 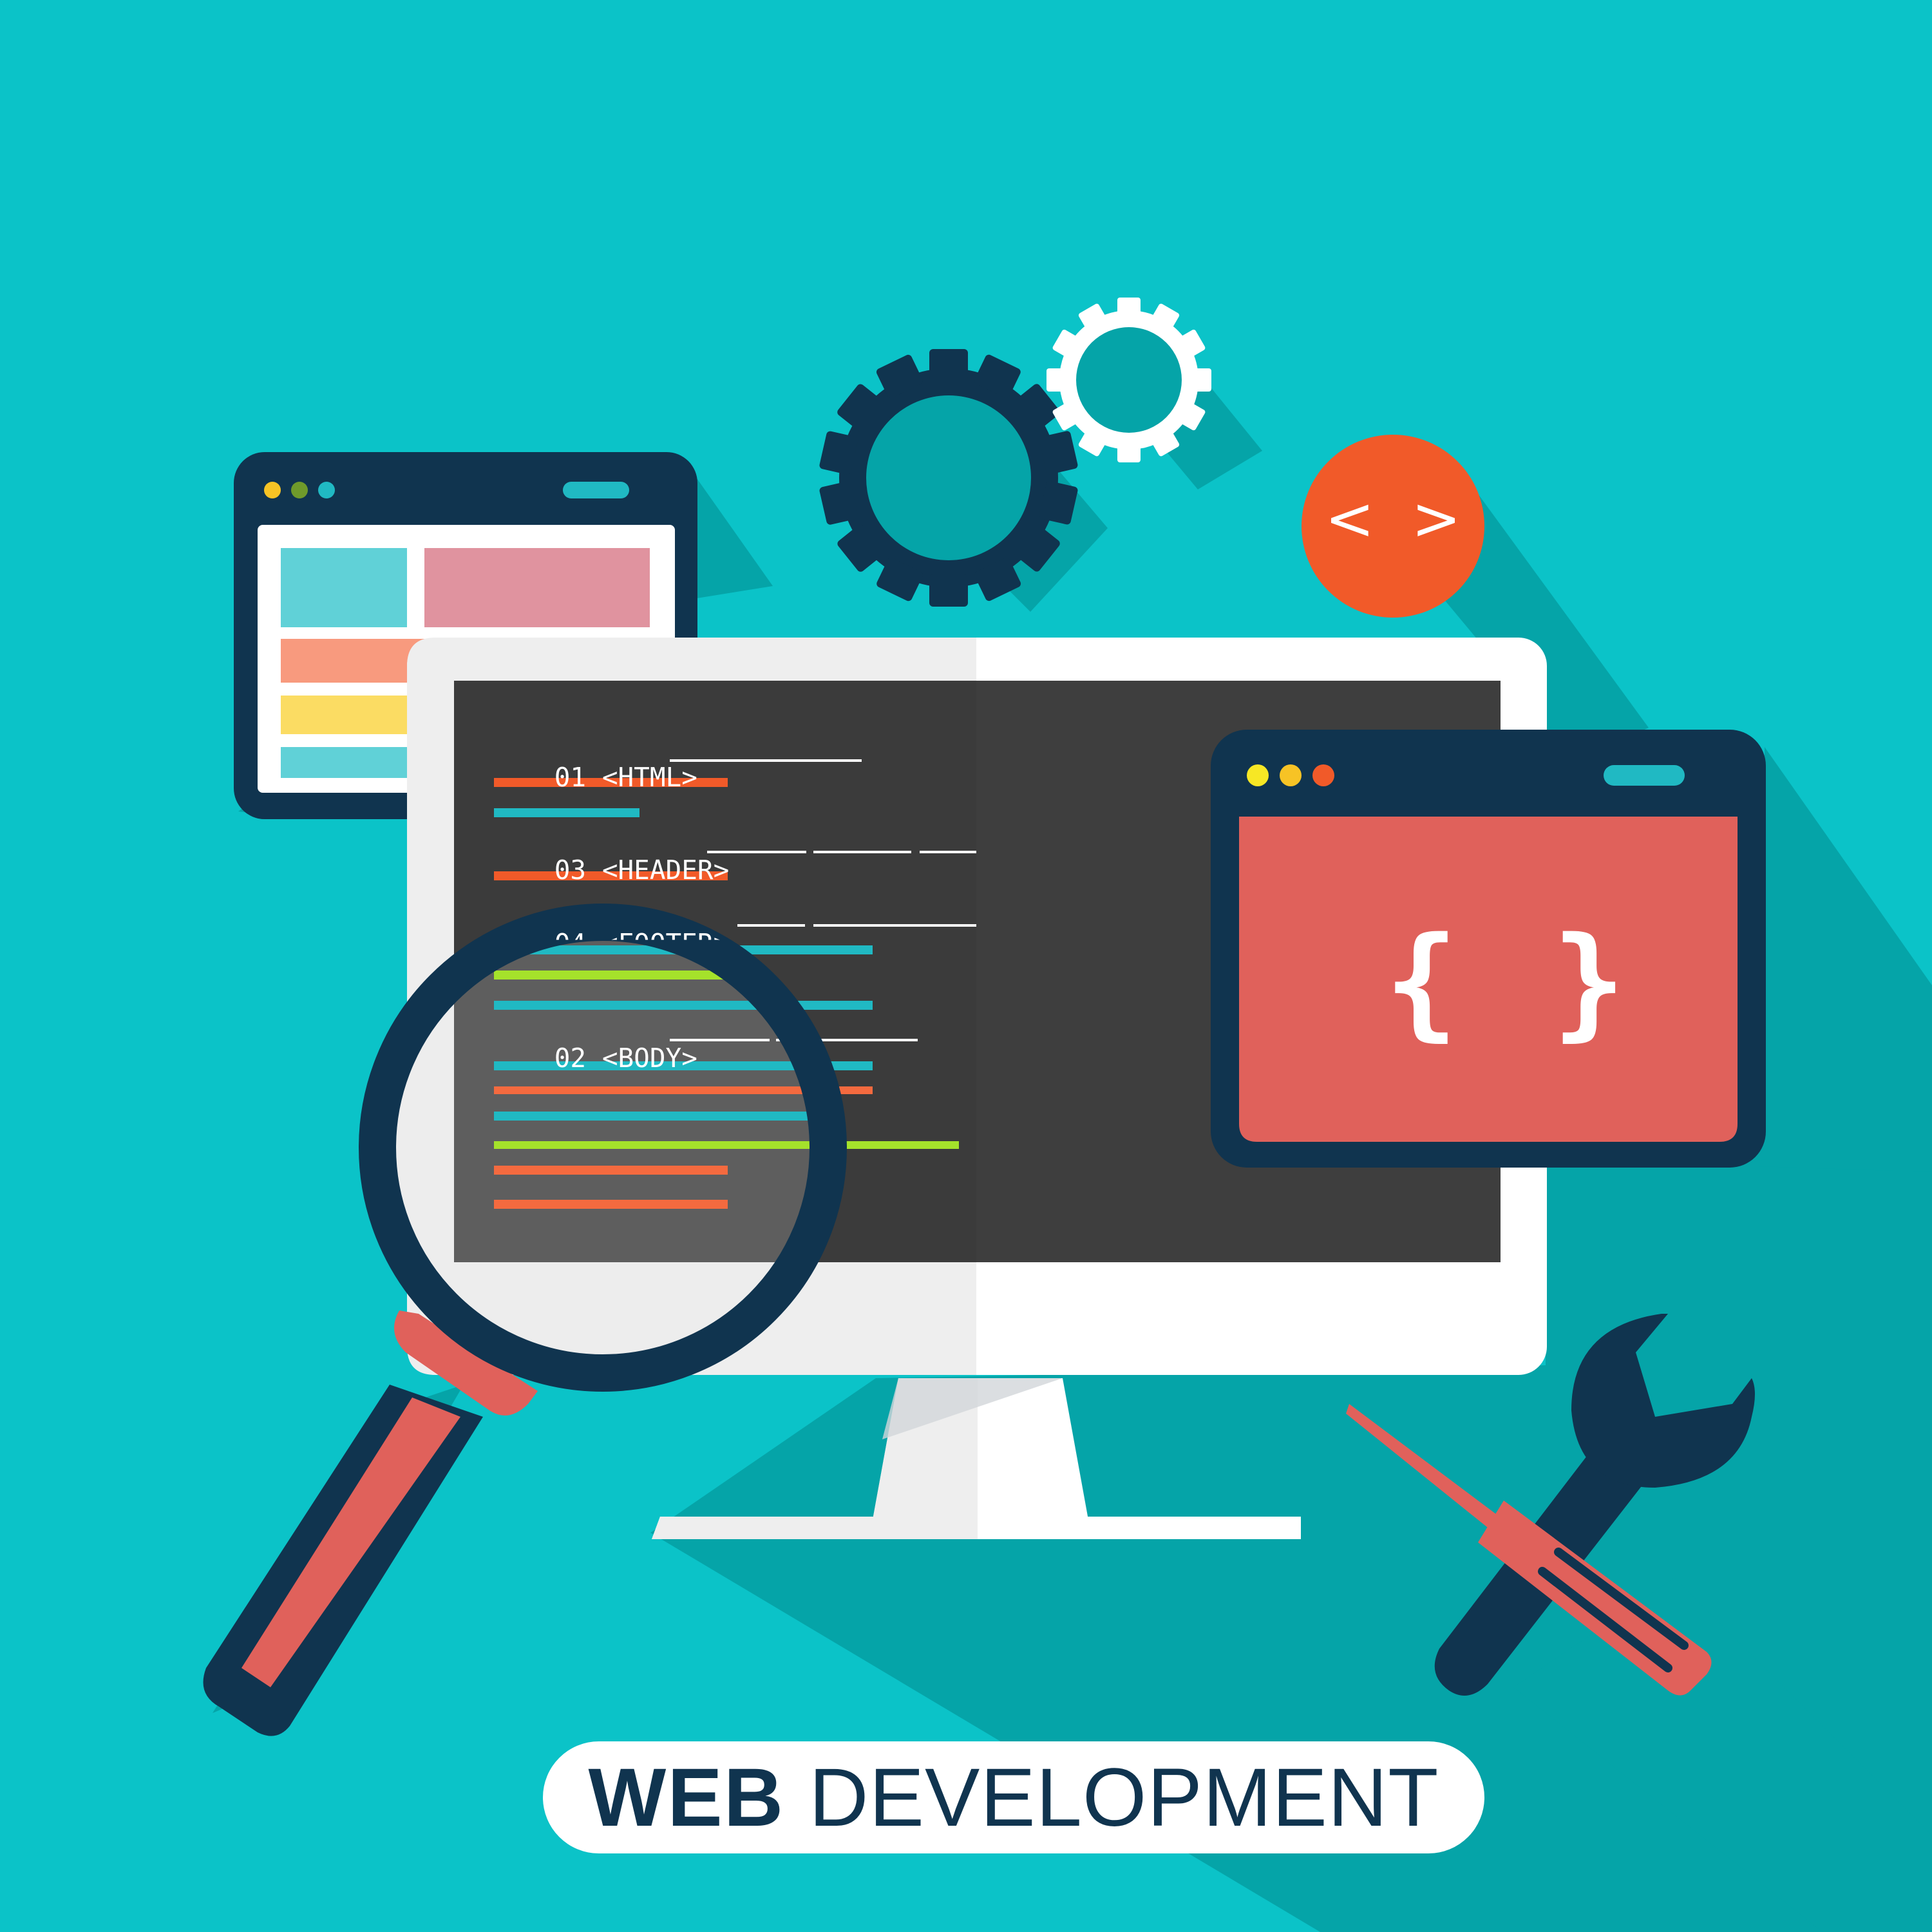 What do you see at coordinates (686, 1797) in the screenshot?
I see `title-bold: WEB` at bounding box center [686, 1797].